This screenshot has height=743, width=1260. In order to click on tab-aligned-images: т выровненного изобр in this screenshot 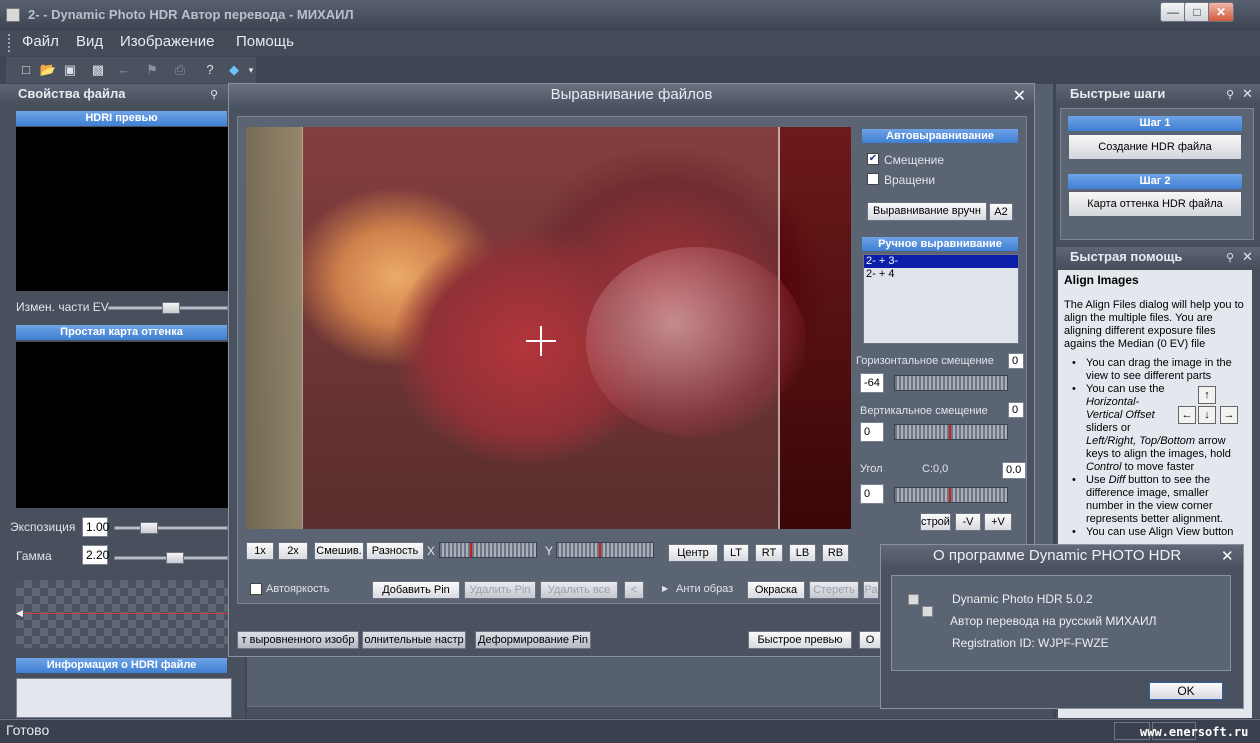, I will do `click(298, 640)`.